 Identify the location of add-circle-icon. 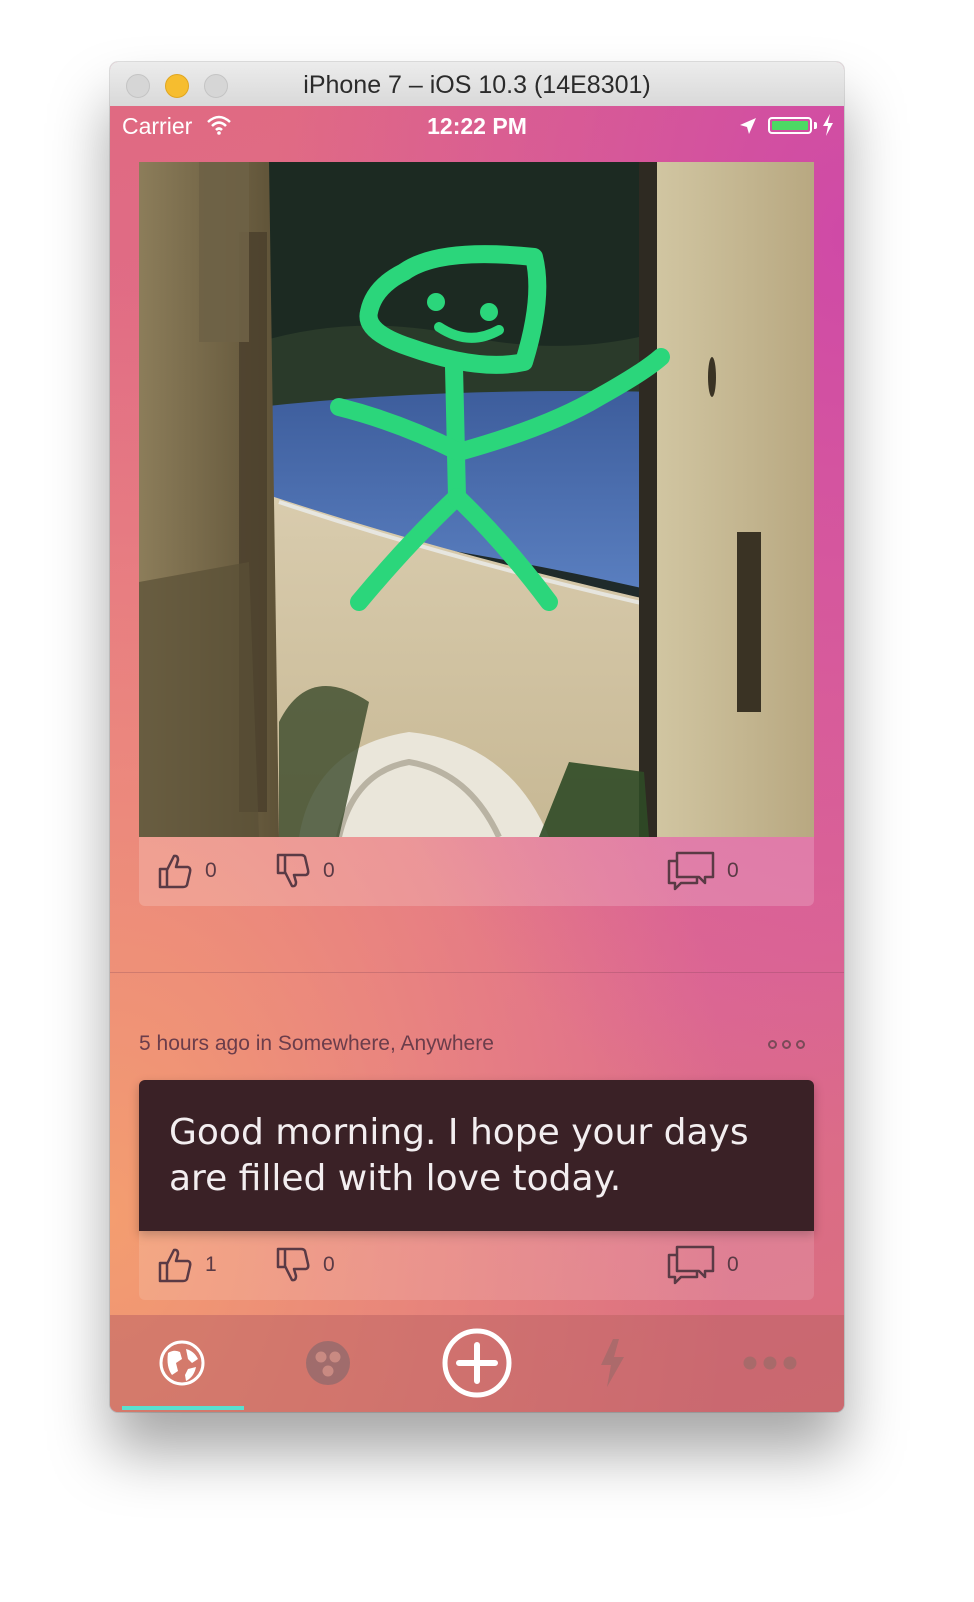
(477, 1362).